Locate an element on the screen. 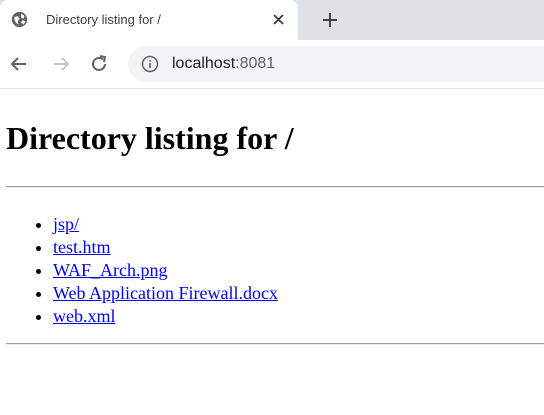  close-icon is located at coordinates (278, 19).